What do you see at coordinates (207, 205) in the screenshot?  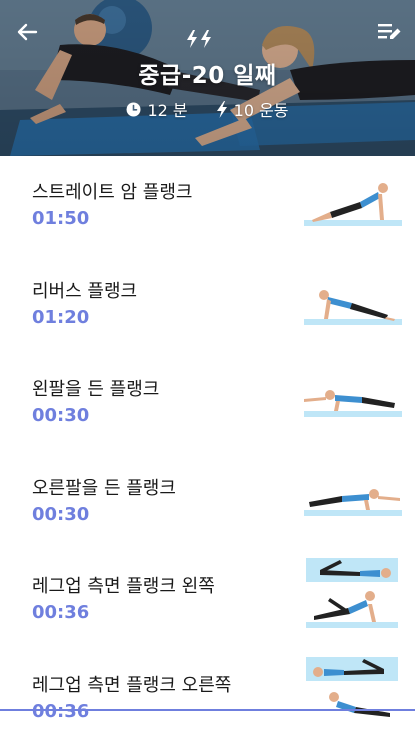 I see `exercise-row: 스트레이트 암 플랭크 01:50` at bounding box center [207, 205].